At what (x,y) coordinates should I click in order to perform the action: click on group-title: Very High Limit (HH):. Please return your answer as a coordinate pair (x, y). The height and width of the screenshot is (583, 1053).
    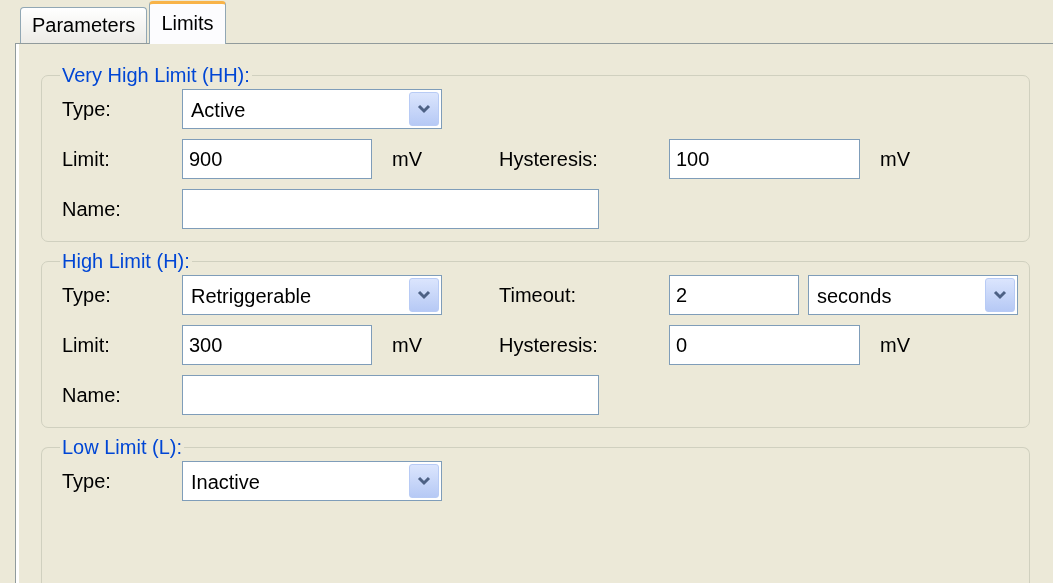
    Looking at the image, I should click on (156, 75).